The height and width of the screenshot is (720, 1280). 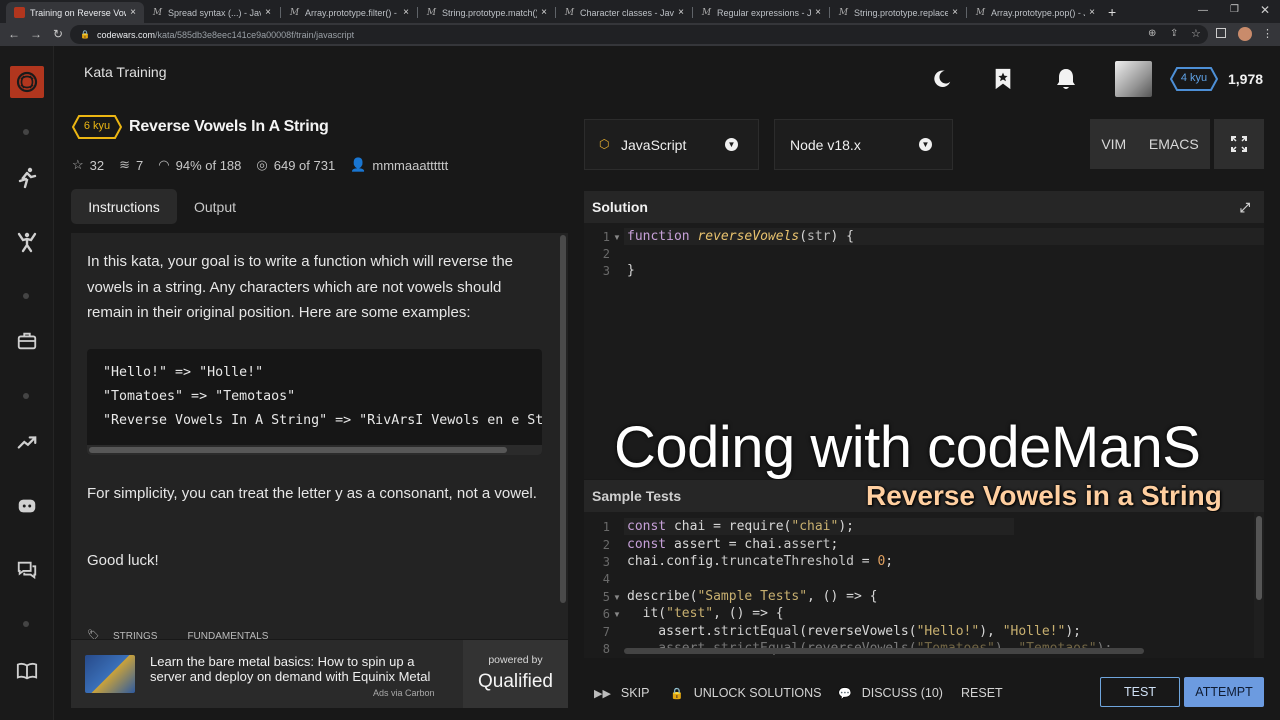 What do you see at coordinates (606, 562) in the screenshot?
I see `line-number: 3` at bounding box center [606, 562].